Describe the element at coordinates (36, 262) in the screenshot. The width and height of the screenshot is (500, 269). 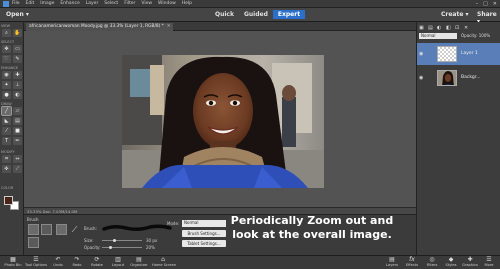
I see `tool-options-button: ☰ Tool Options` at that location.